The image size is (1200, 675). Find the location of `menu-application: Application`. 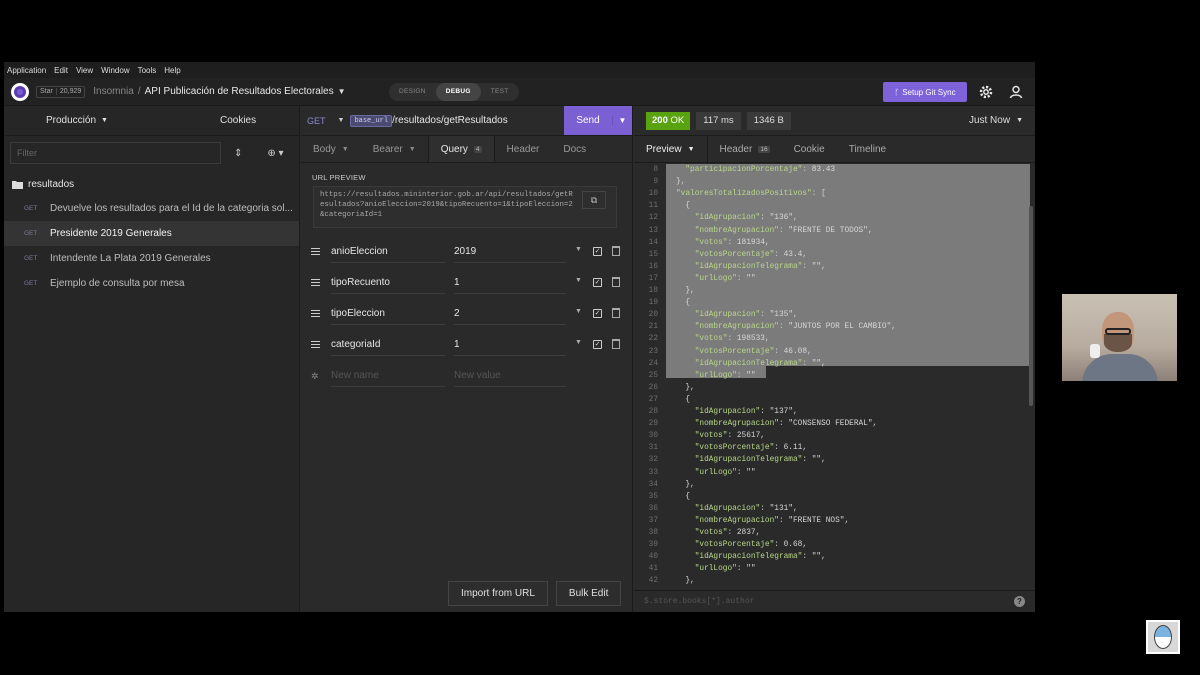

menu-application: Application is located at coordinates (26, 70).